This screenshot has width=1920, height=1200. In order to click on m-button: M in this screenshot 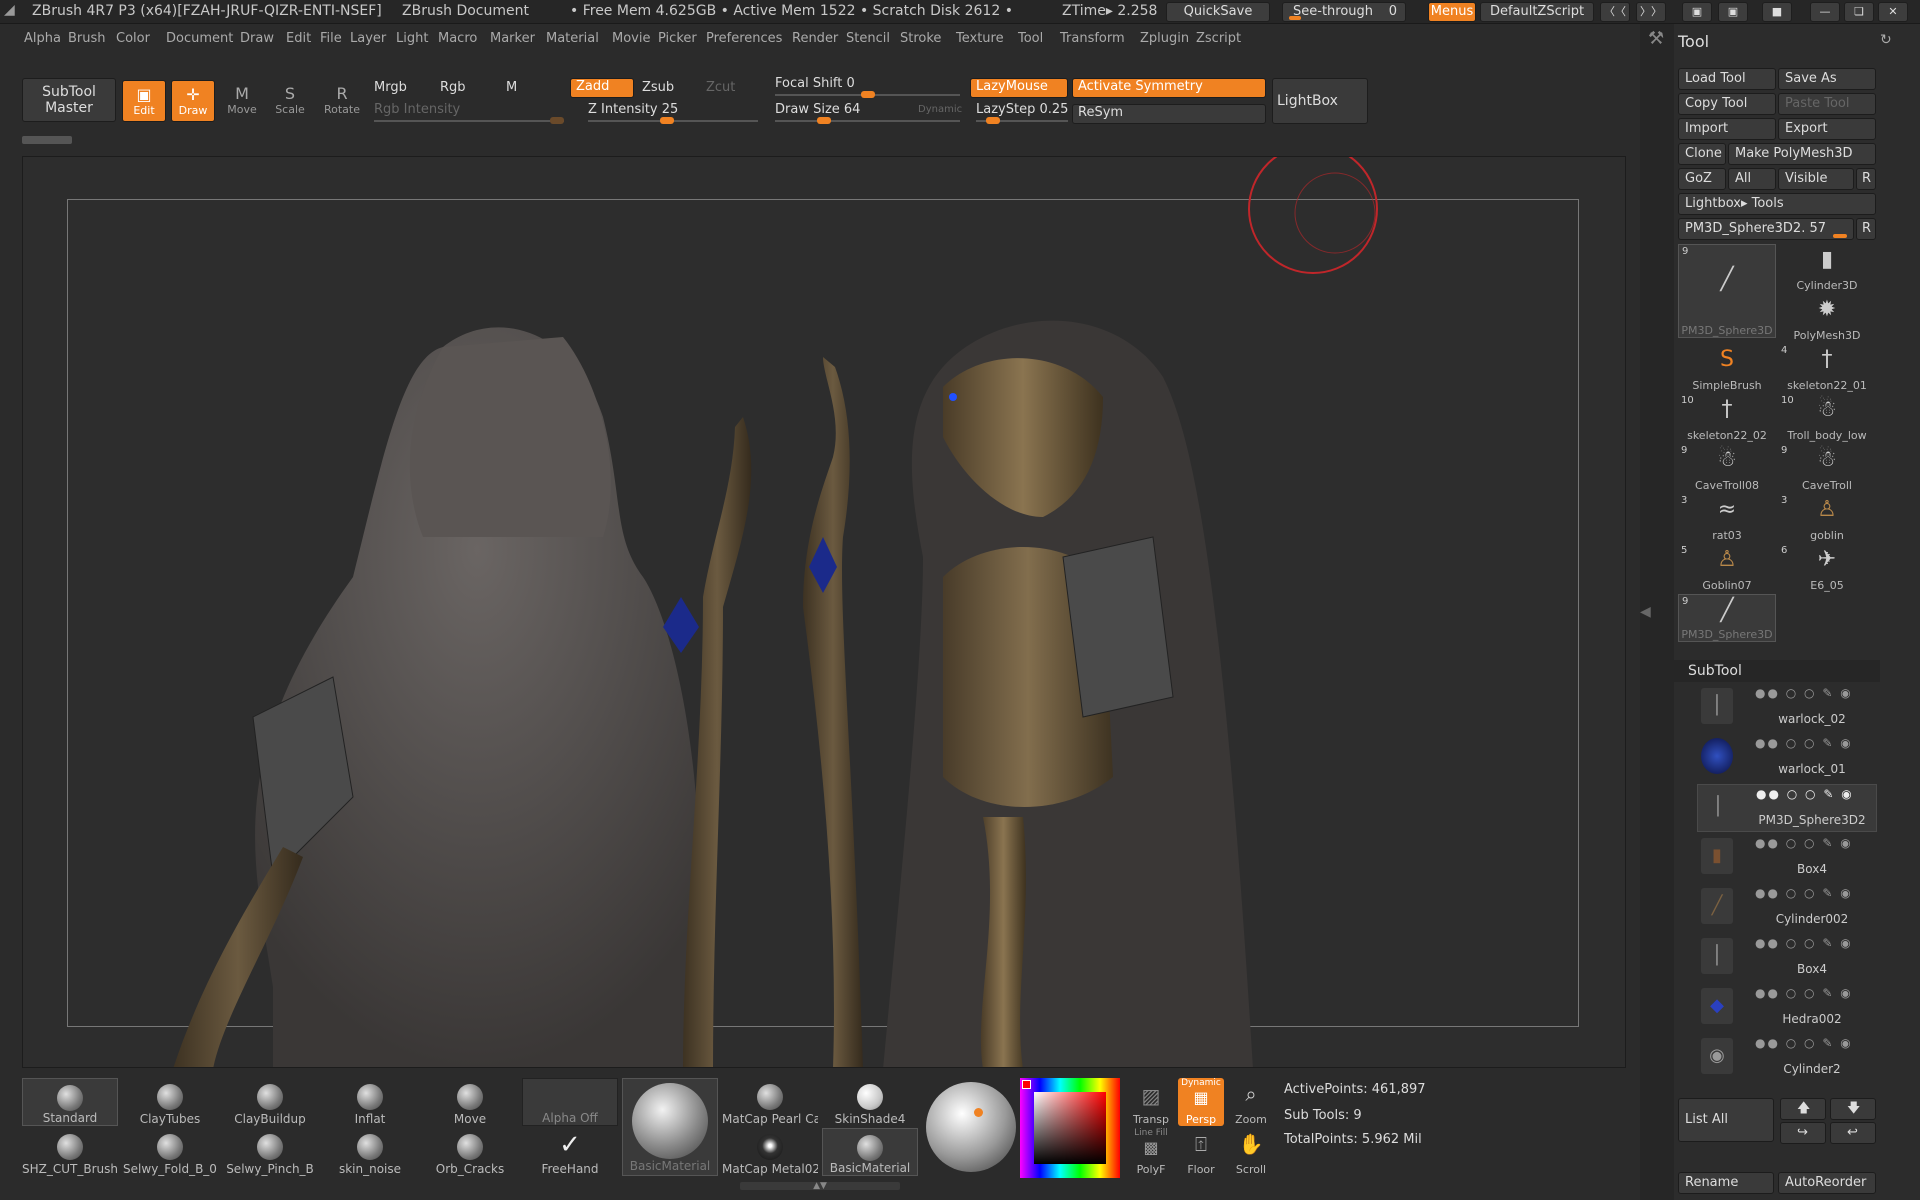, I will do `click(511, 87)`.